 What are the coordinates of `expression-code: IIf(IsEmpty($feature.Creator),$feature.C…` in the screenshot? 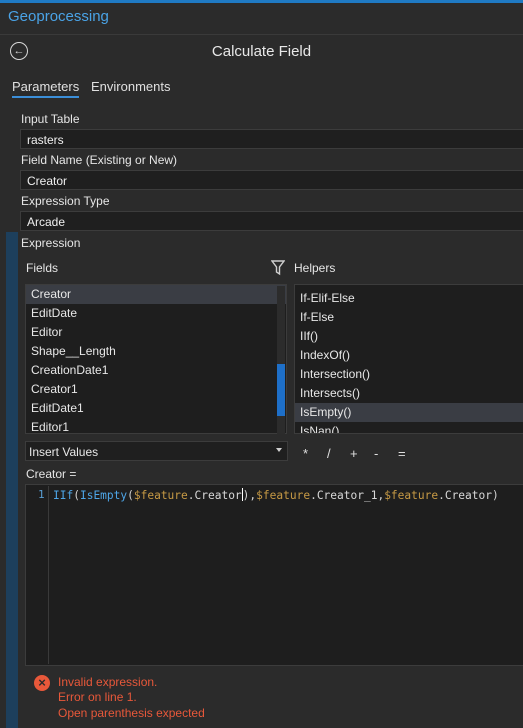 It's located at (276, 495).